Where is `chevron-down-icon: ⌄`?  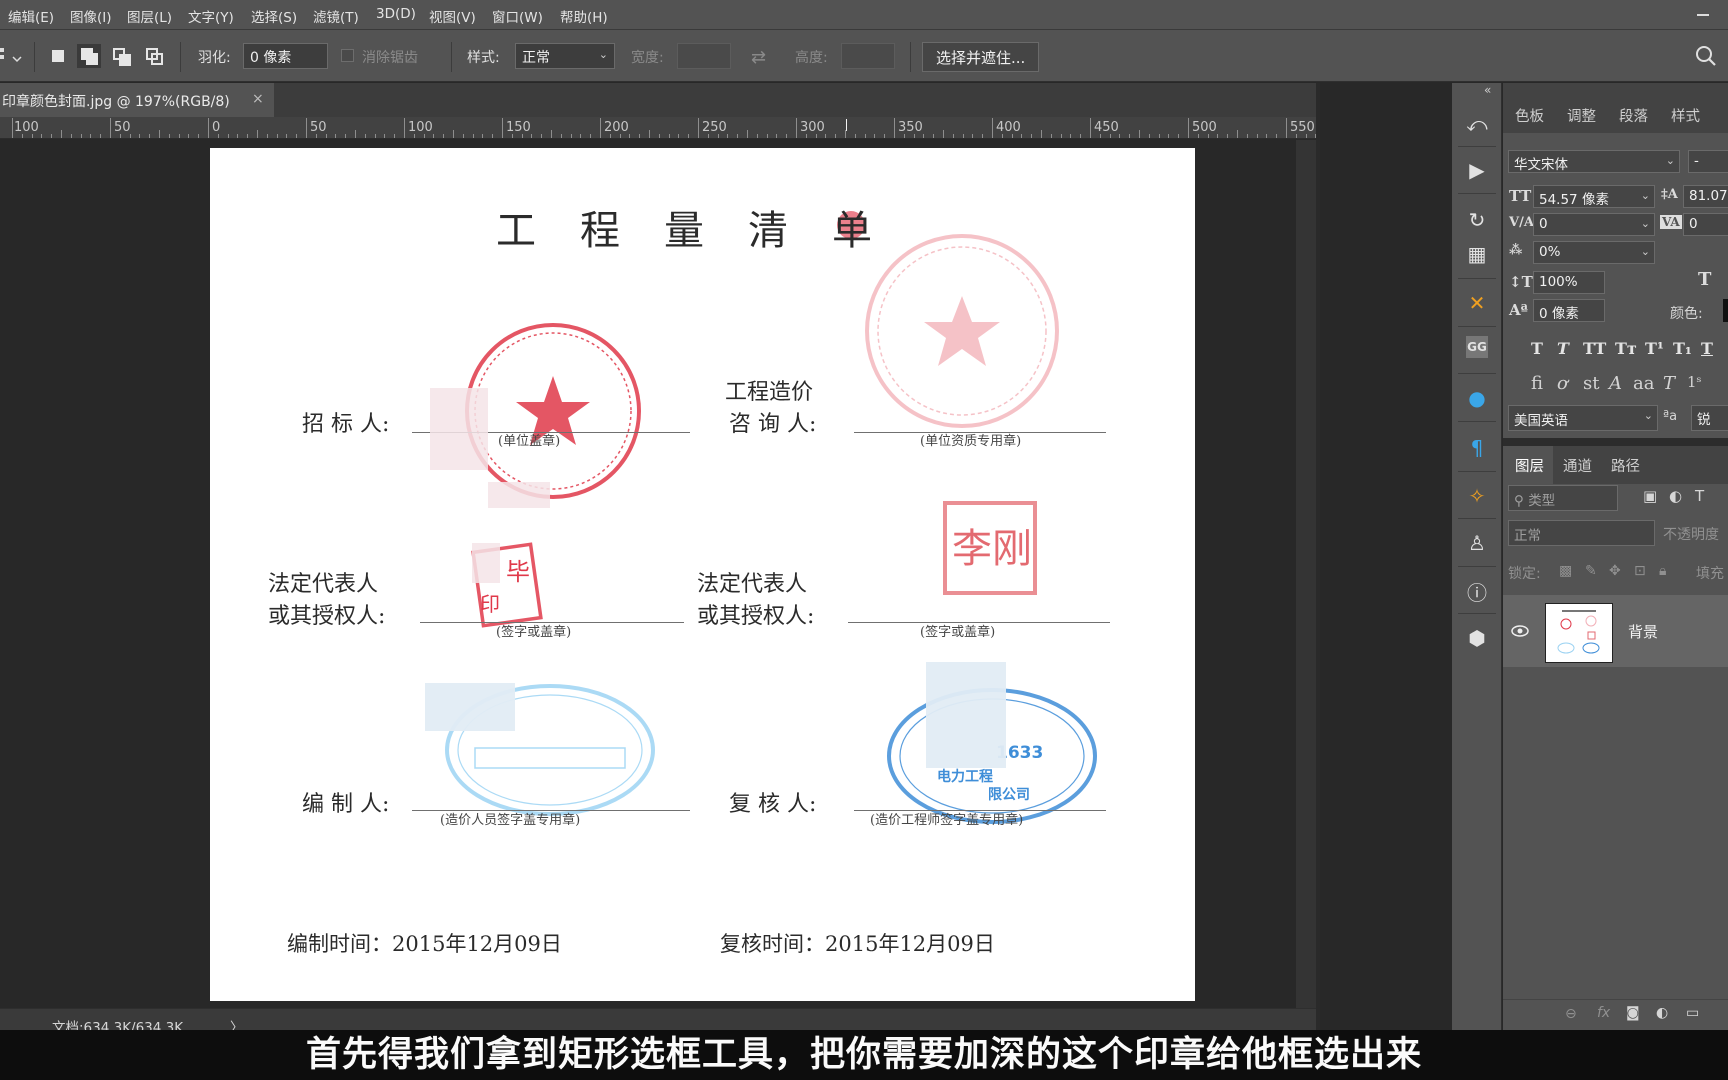 chevron-down-icon: ⌄ is located at coordinates (1645, 223).